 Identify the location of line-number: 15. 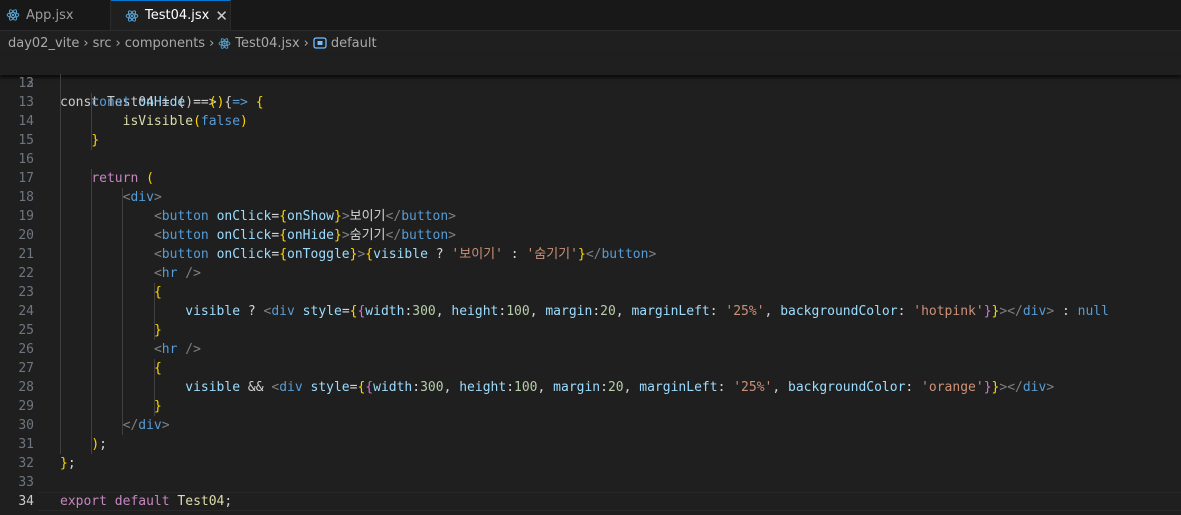
(26, 140).